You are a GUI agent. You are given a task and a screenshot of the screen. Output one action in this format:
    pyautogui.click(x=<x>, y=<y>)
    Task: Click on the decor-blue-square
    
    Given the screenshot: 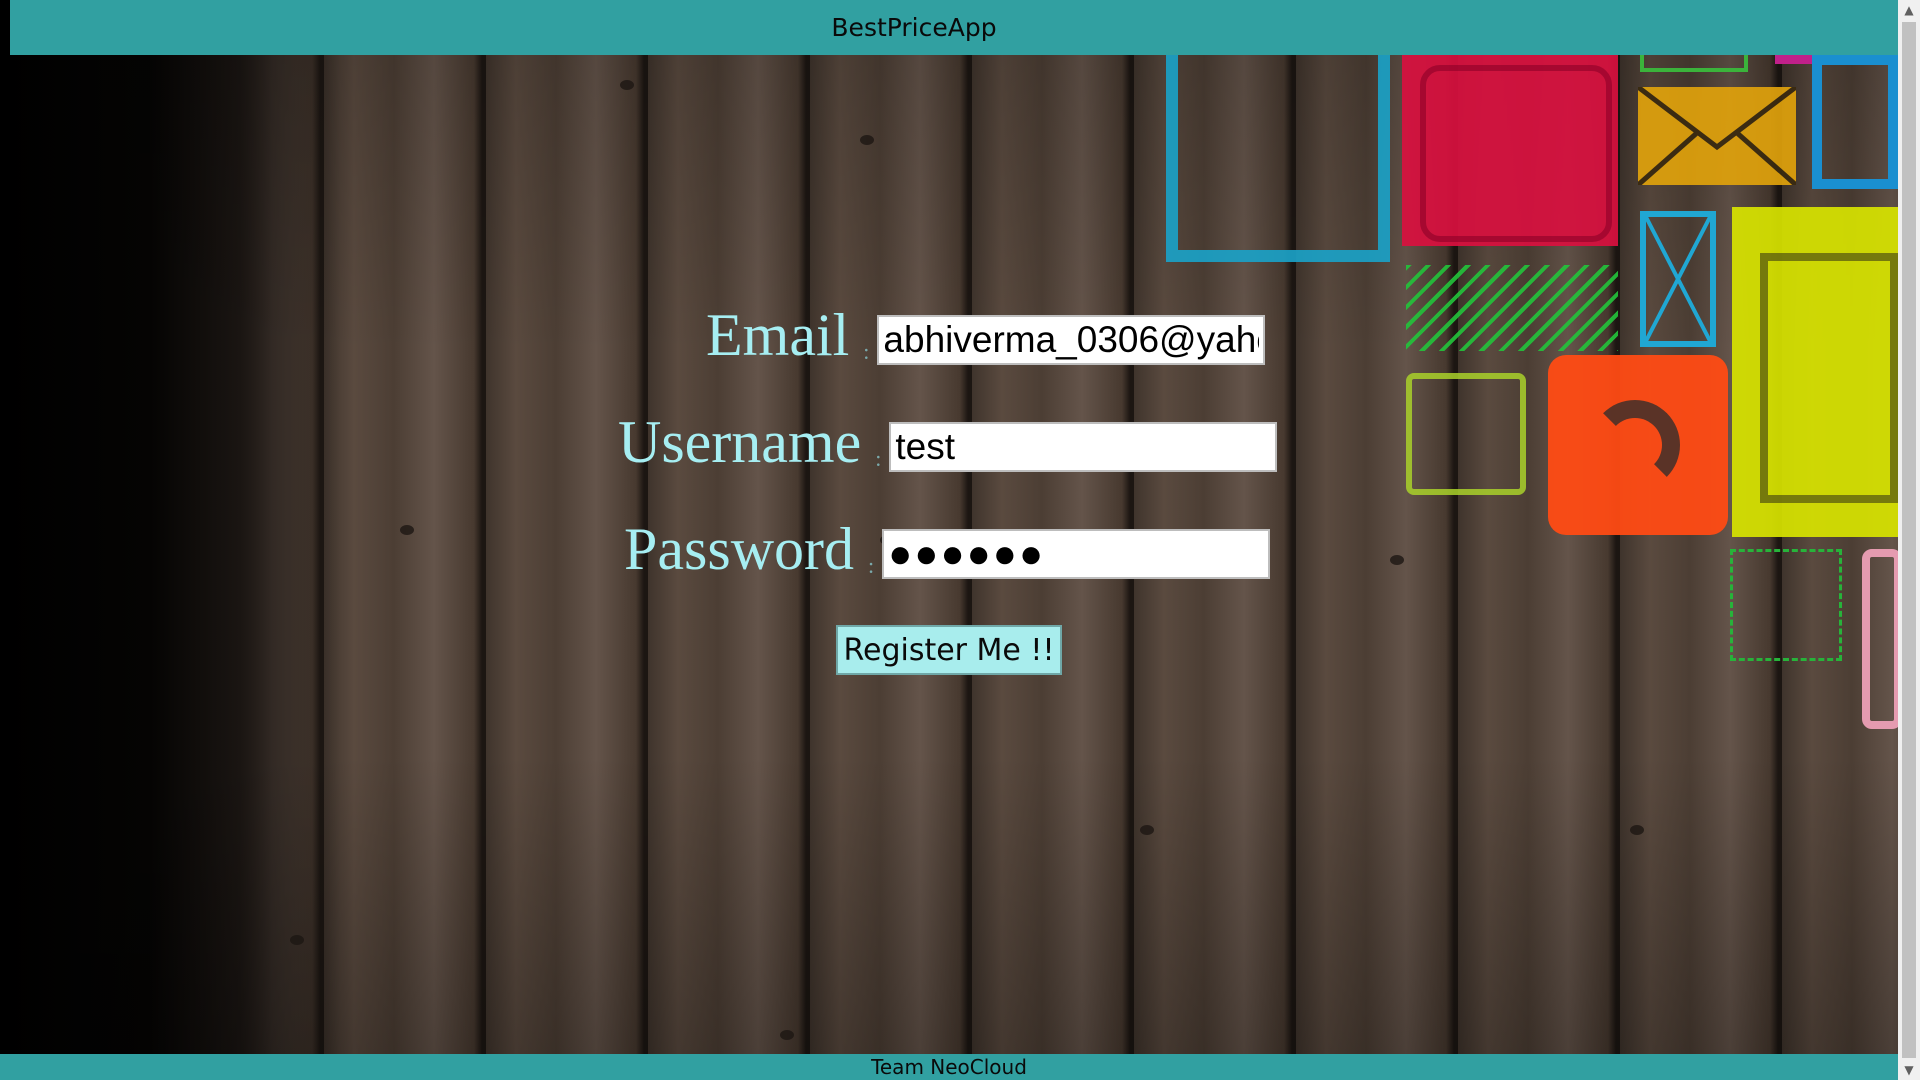 What is the action you would take?
    pyautogui.click(x=1855, y=122)
    